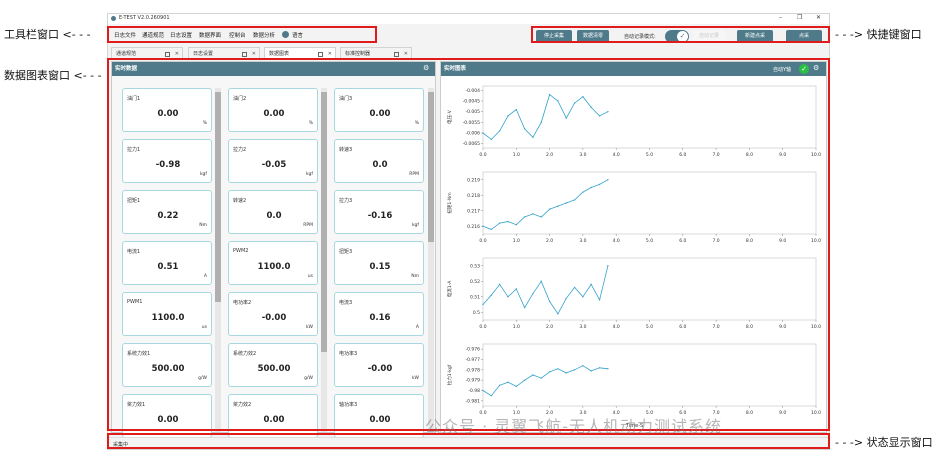 This screenshot has width=936, height=460. I want to click on tab-label: 通道规范, so click(126, 54).